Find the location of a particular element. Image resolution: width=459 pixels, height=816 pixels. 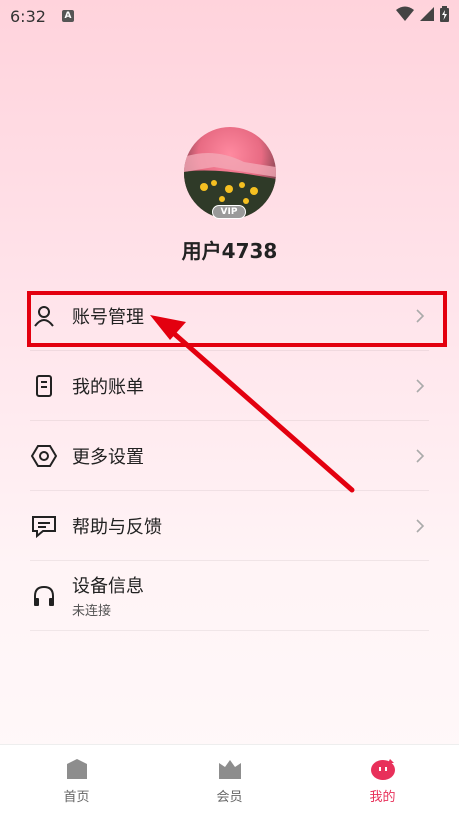

tab-membership: 会员 is located at coordinates (229, 780).